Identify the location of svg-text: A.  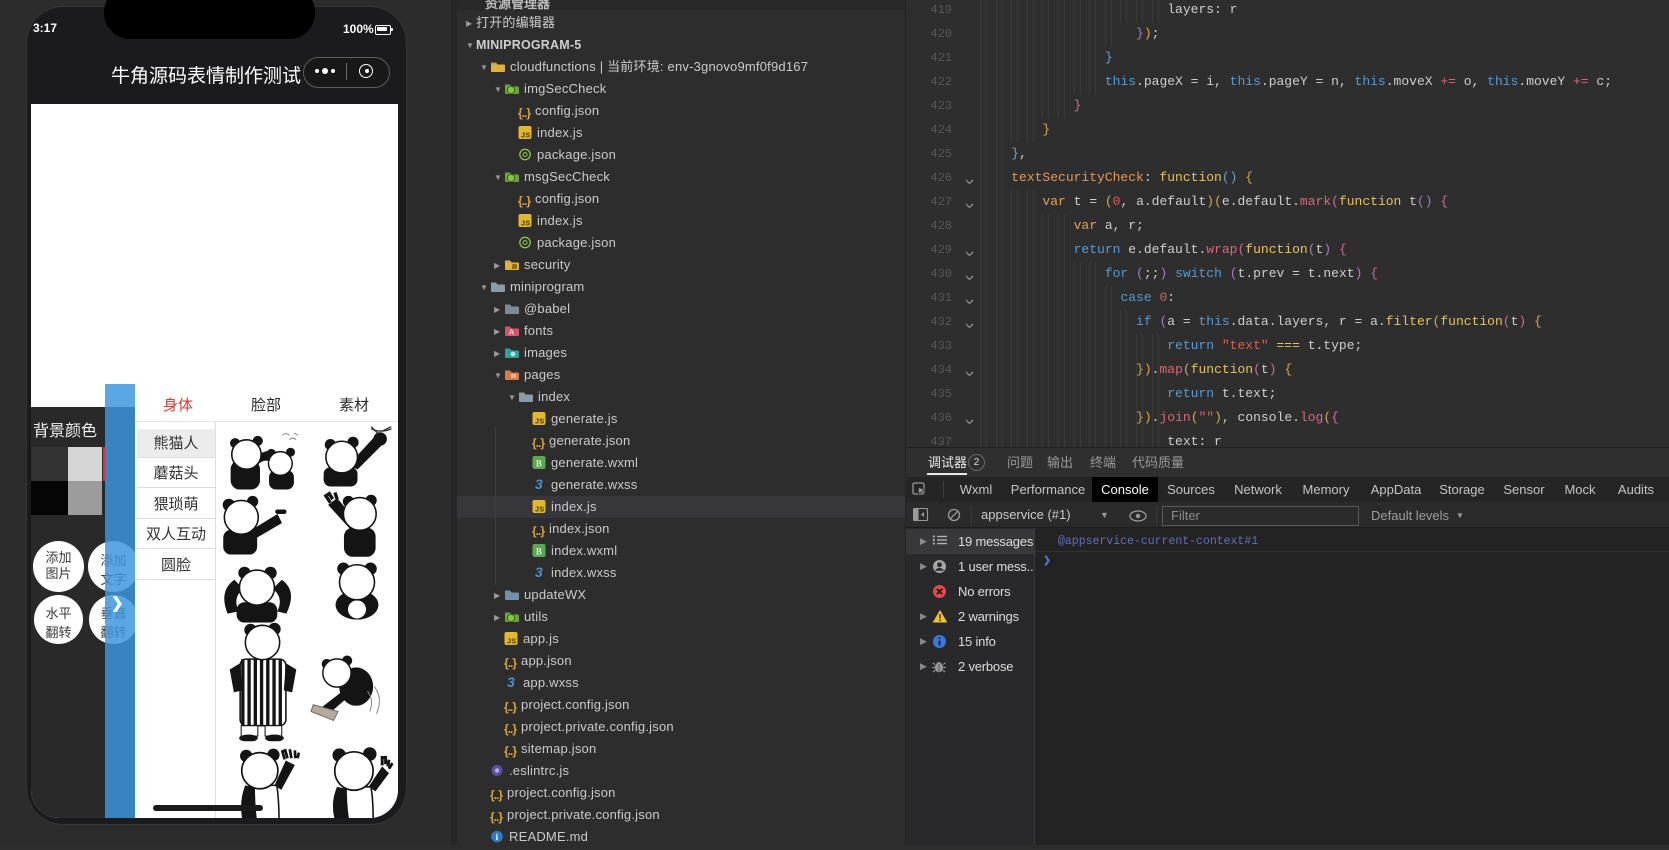
(512, 332).